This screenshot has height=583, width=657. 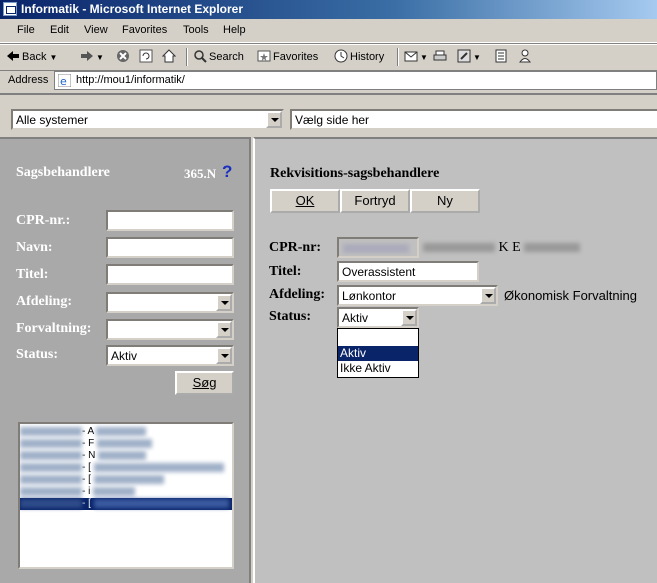 I want to click on menu-view: View, so click(x=96, y=30).